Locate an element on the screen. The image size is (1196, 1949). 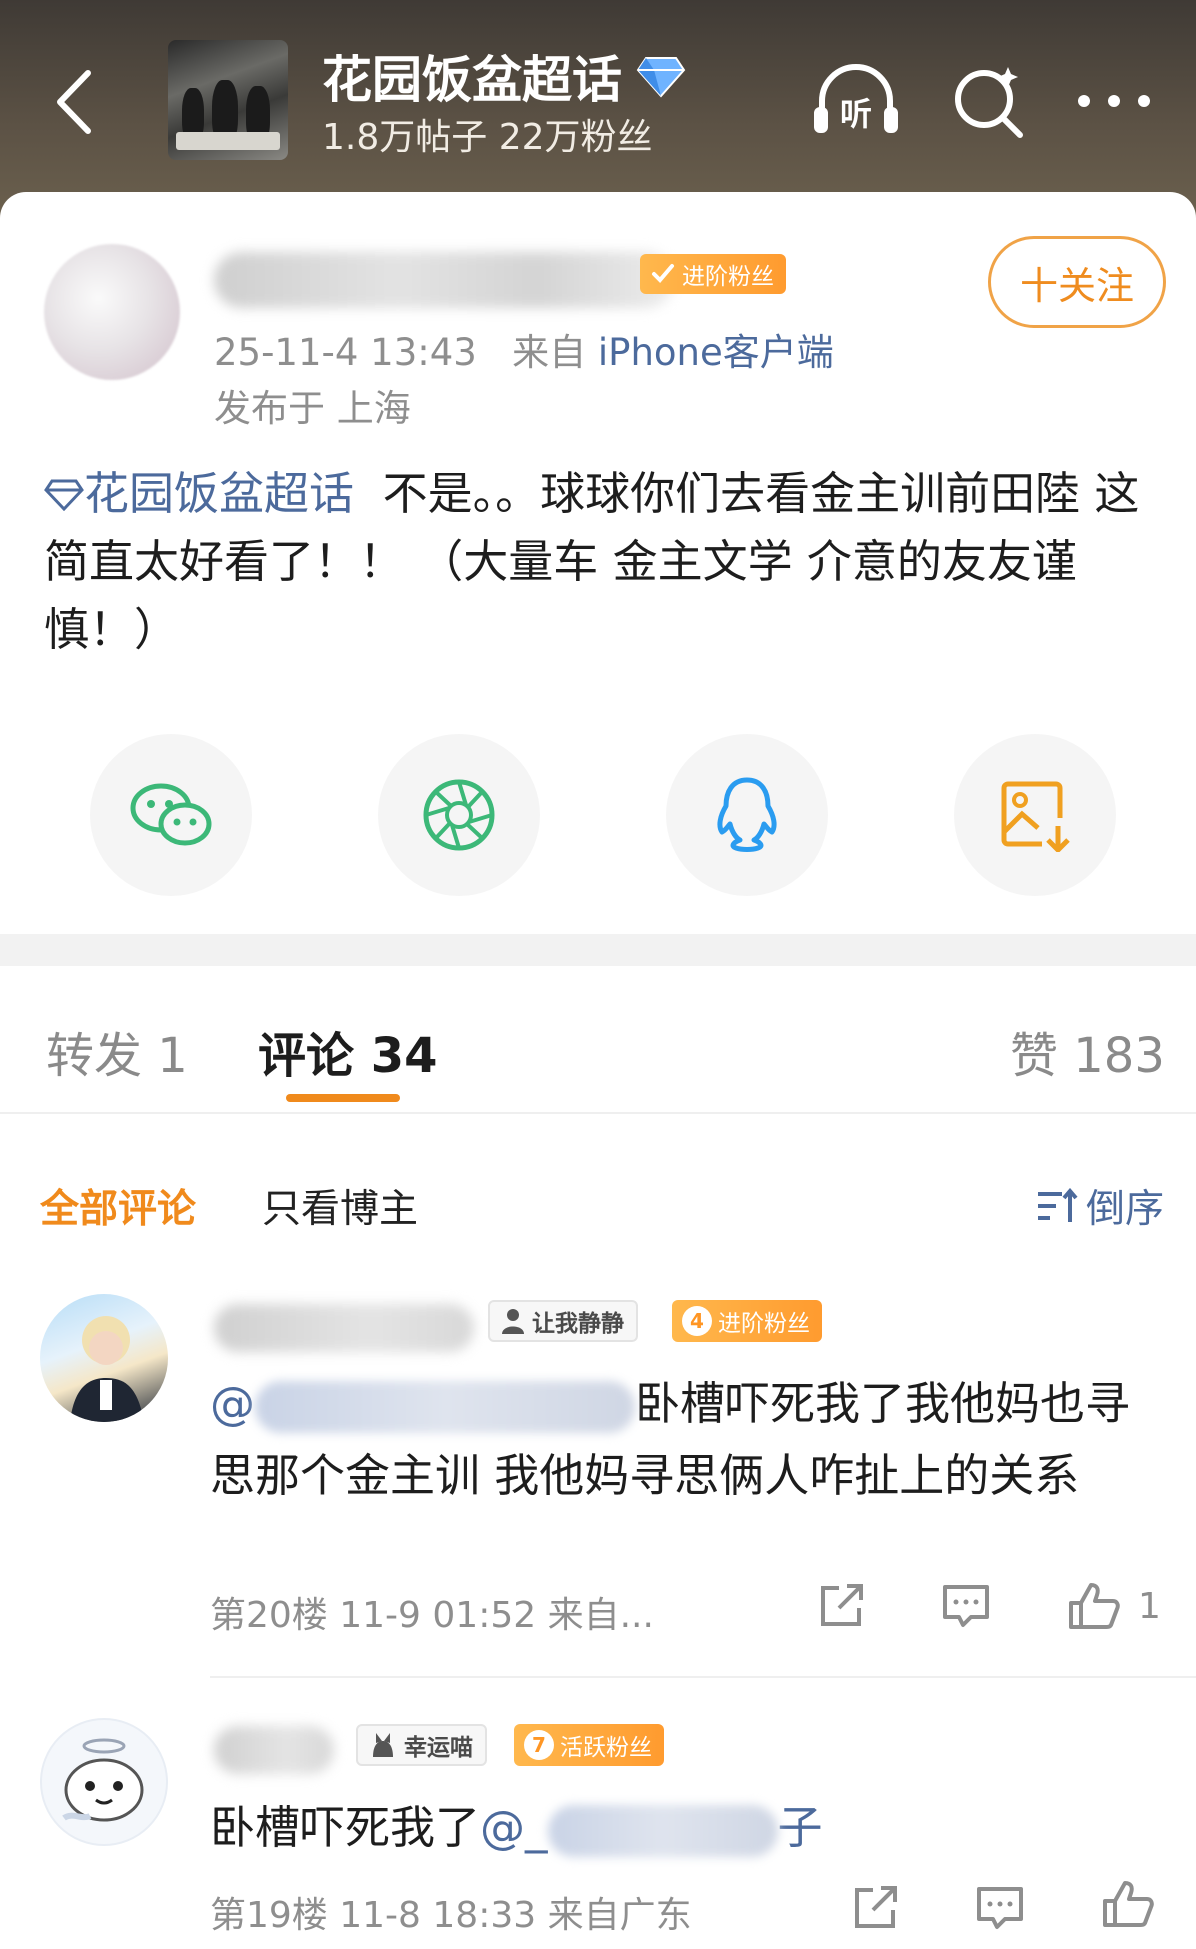
comment-like-count: 1 is located at coordinates (1149, 1606).